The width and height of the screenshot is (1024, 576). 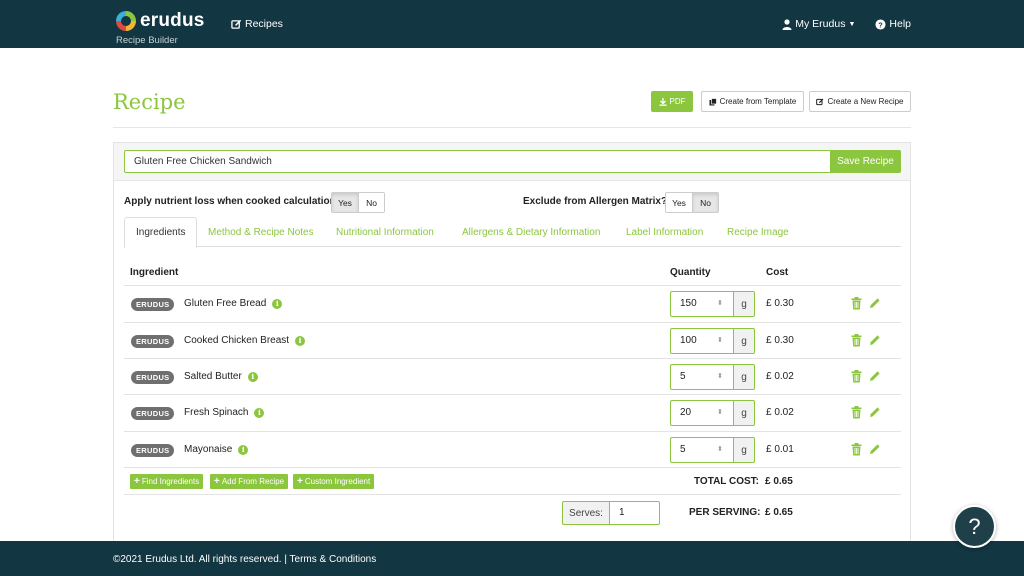 I want to click on account-menu-label: My Erudus, so click(x=820, y=24).